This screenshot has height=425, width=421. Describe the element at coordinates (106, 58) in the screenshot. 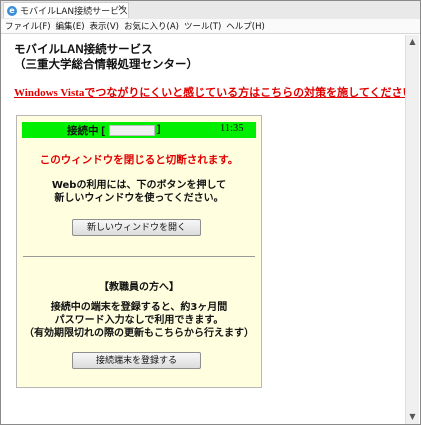

I see `page-title: モバイルLAN接続サービス （三重大学総合情報処理センター）` at that location.